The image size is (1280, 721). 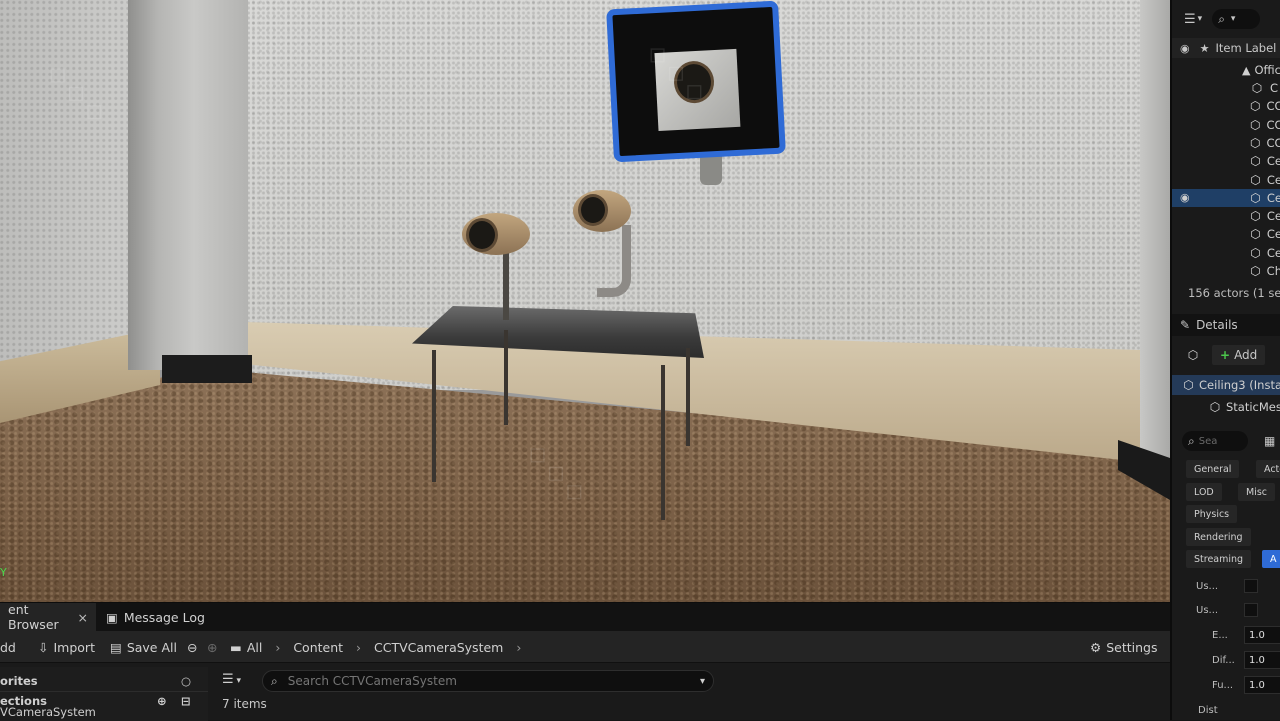 I want to click on outliner-folder-row: ▲ Offic, so click(x=1226, y=70).